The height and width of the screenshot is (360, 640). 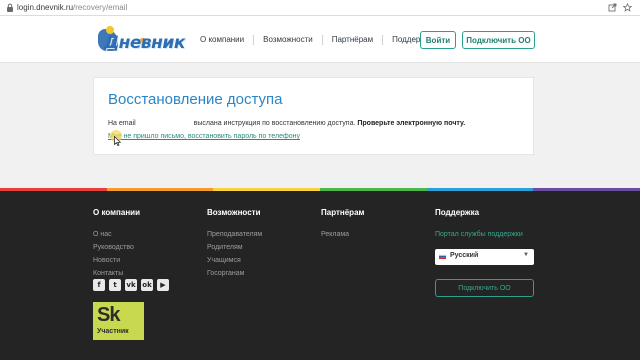 What do you see at coordinates (342, 234) in the screenshot?
I see `footer-link-ads: Реклама` at bounding box center [342, 234].